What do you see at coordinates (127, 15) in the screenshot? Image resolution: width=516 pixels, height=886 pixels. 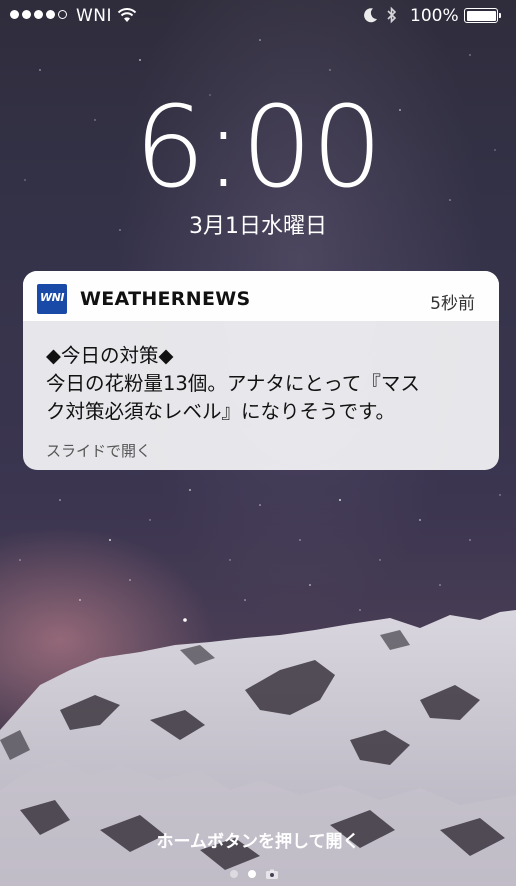 I see `wifi-icon` at bounding box center [127, 15].